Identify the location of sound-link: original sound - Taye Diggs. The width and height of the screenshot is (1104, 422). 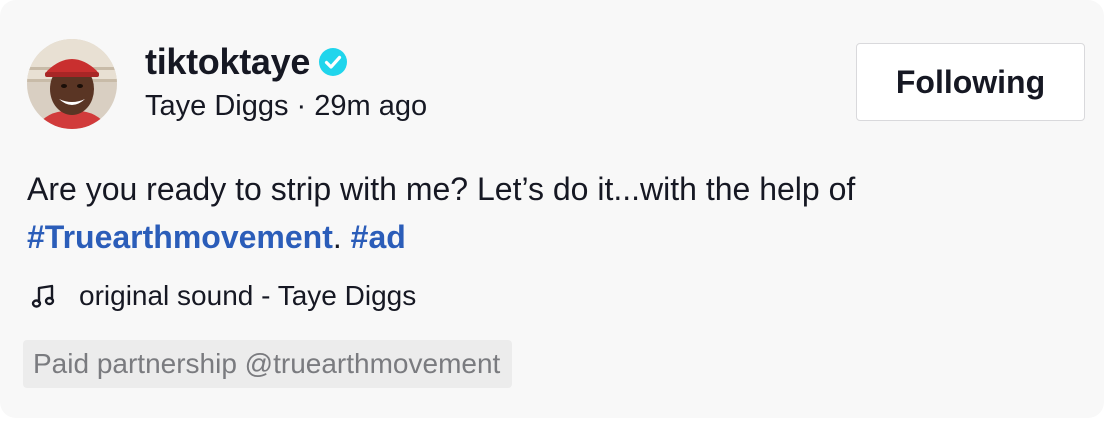
(223, 296).